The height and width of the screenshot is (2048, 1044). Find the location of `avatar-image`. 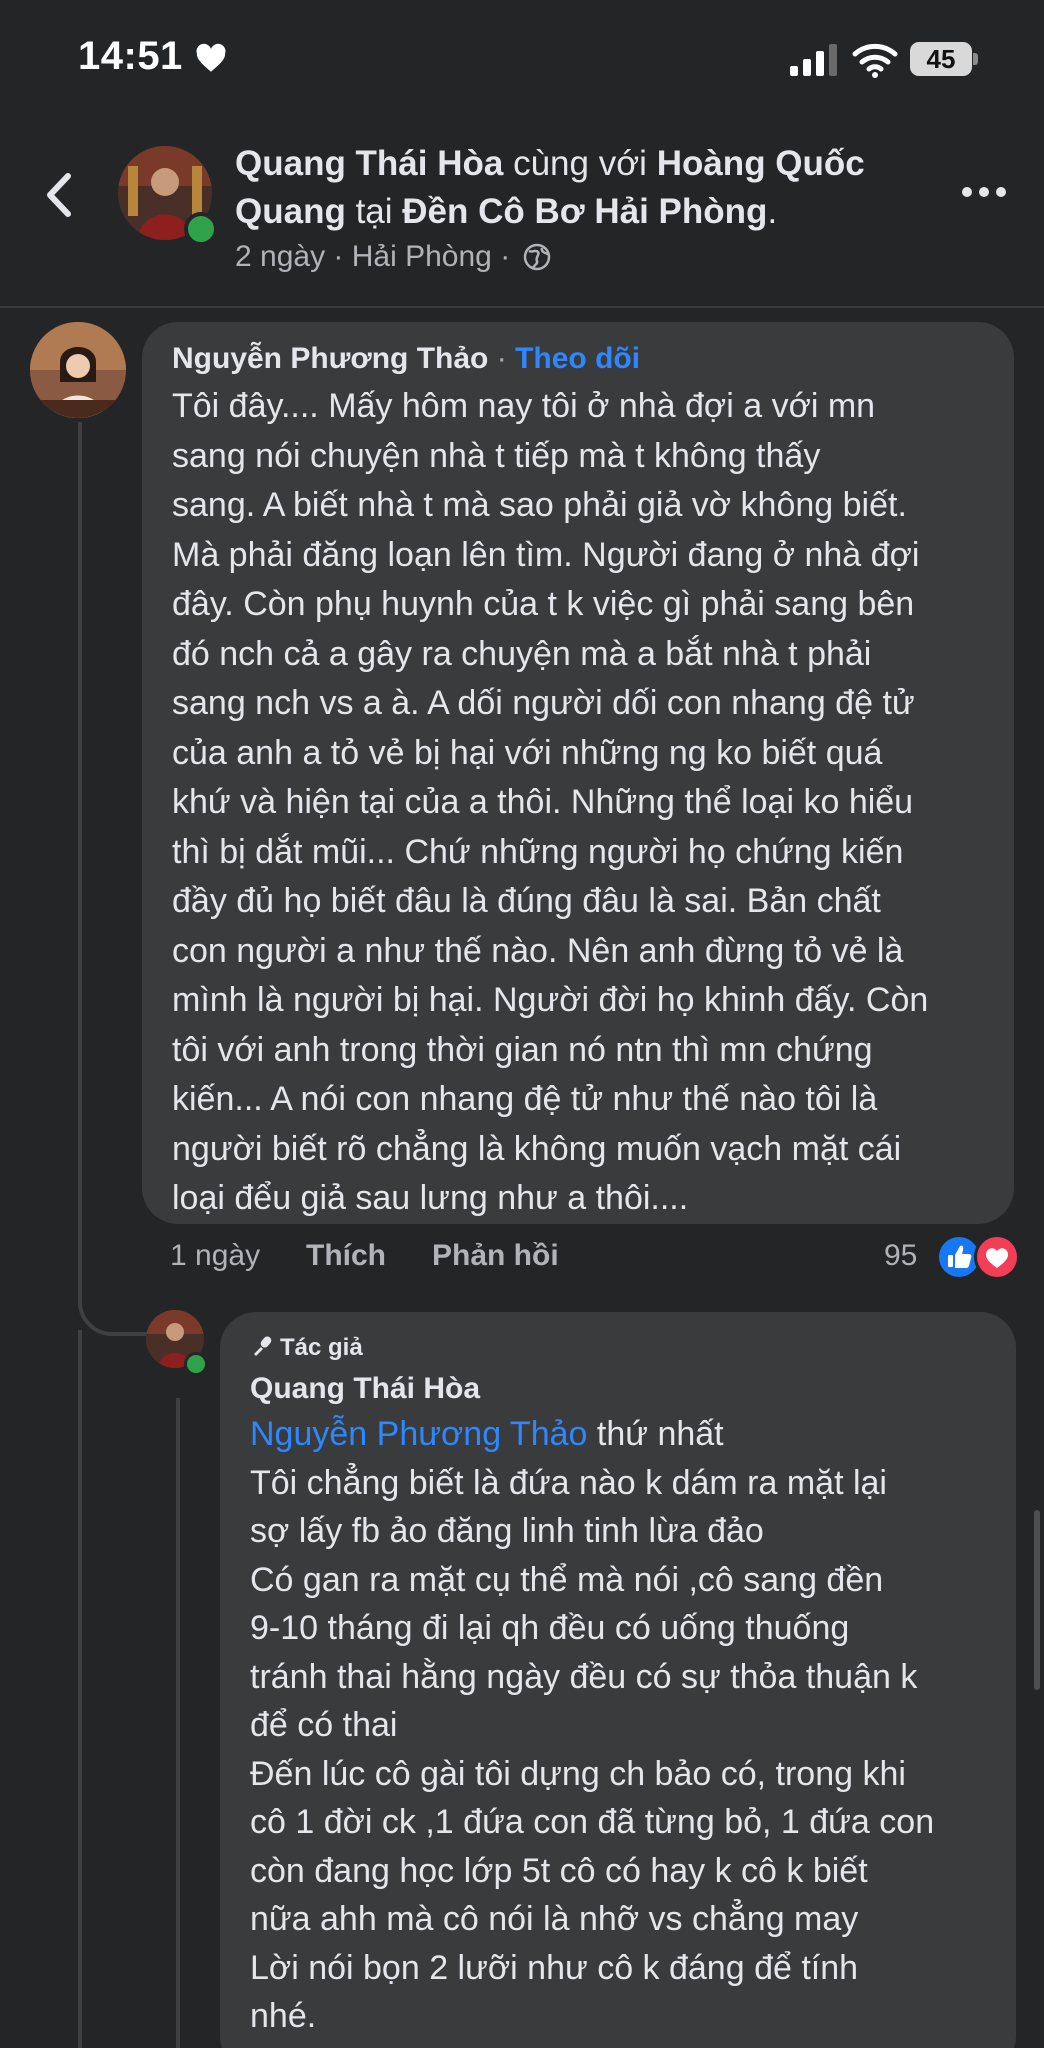

avatar-image is located at coordinates (78, 370).